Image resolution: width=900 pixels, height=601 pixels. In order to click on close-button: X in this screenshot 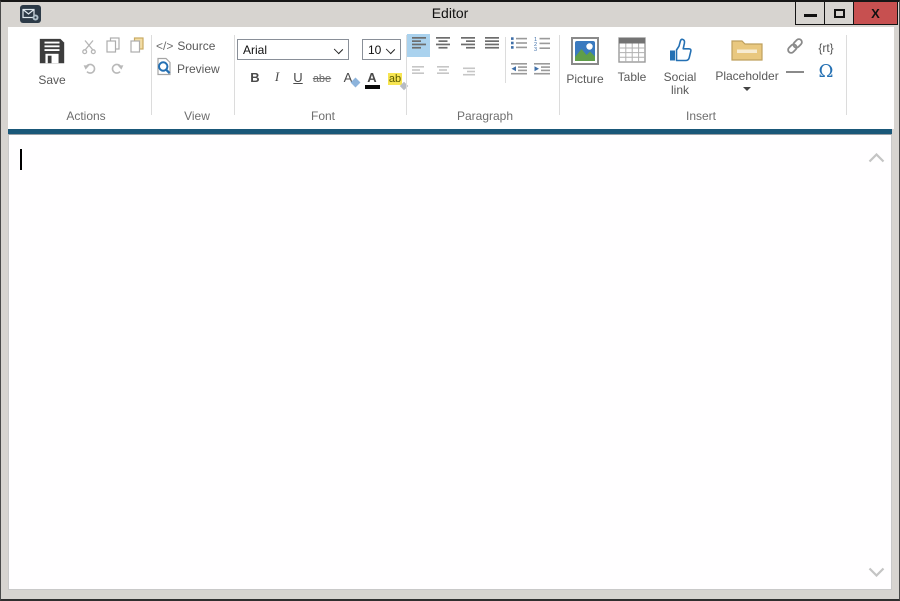, I will do `click(875, 13)`.